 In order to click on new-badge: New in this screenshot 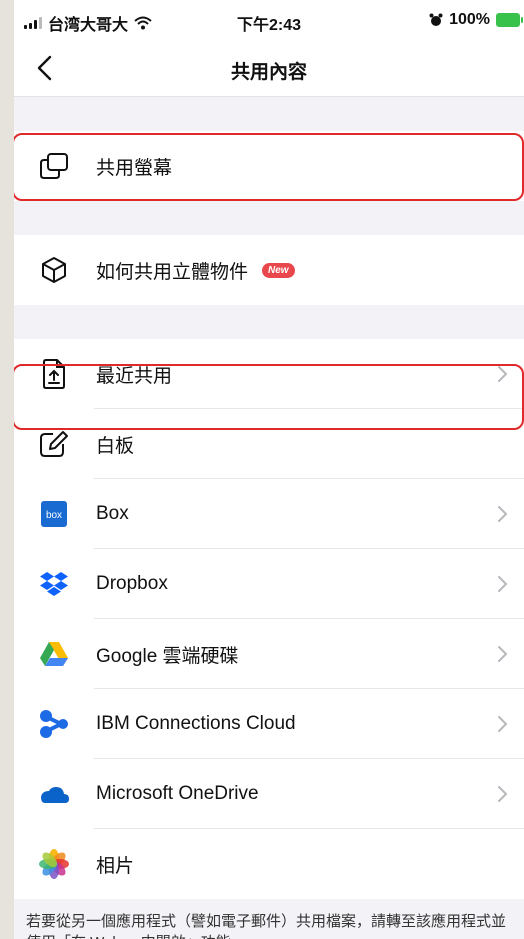, I will do `click(278, 270)`.